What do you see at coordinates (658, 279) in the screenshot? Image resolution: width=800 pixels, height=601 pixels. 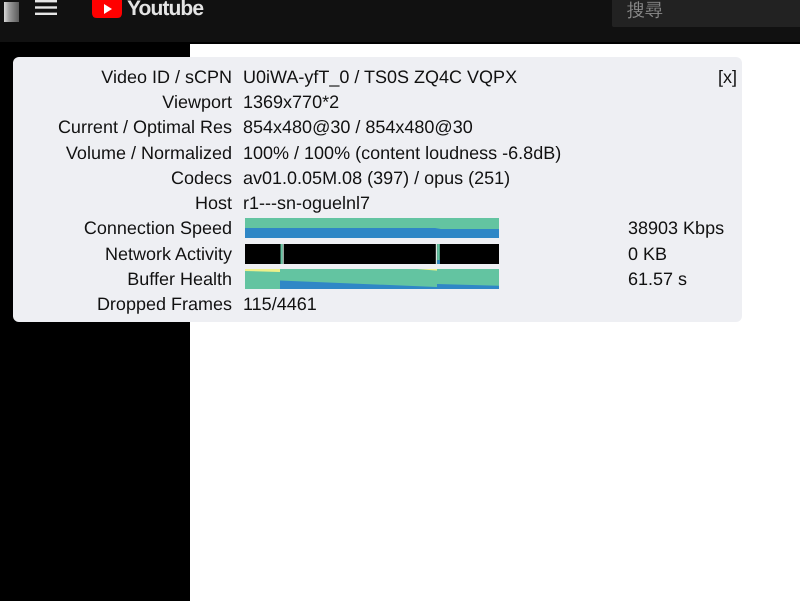 I see `stat-reading: 61.57 s` at bounding box center [658, 279].